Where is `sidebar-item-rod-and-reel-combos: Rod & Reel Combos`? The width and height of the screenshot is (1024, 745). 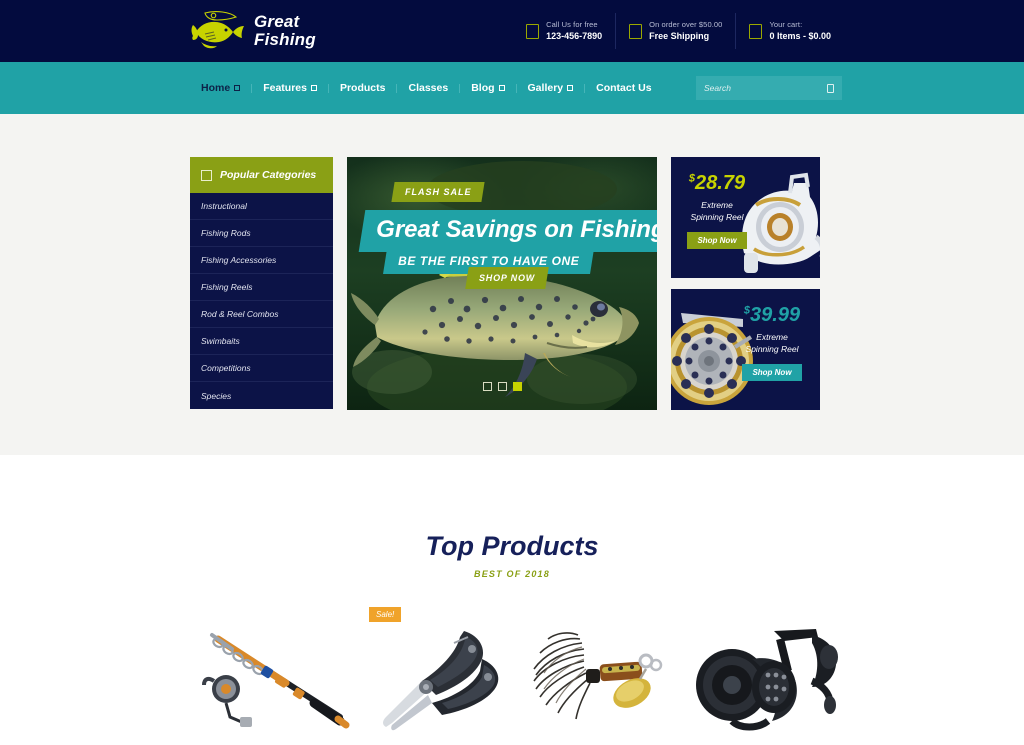
sidebar-item-rod-and-reel-combos: Rod & Reel Combos is located at coordinates (261, 314).